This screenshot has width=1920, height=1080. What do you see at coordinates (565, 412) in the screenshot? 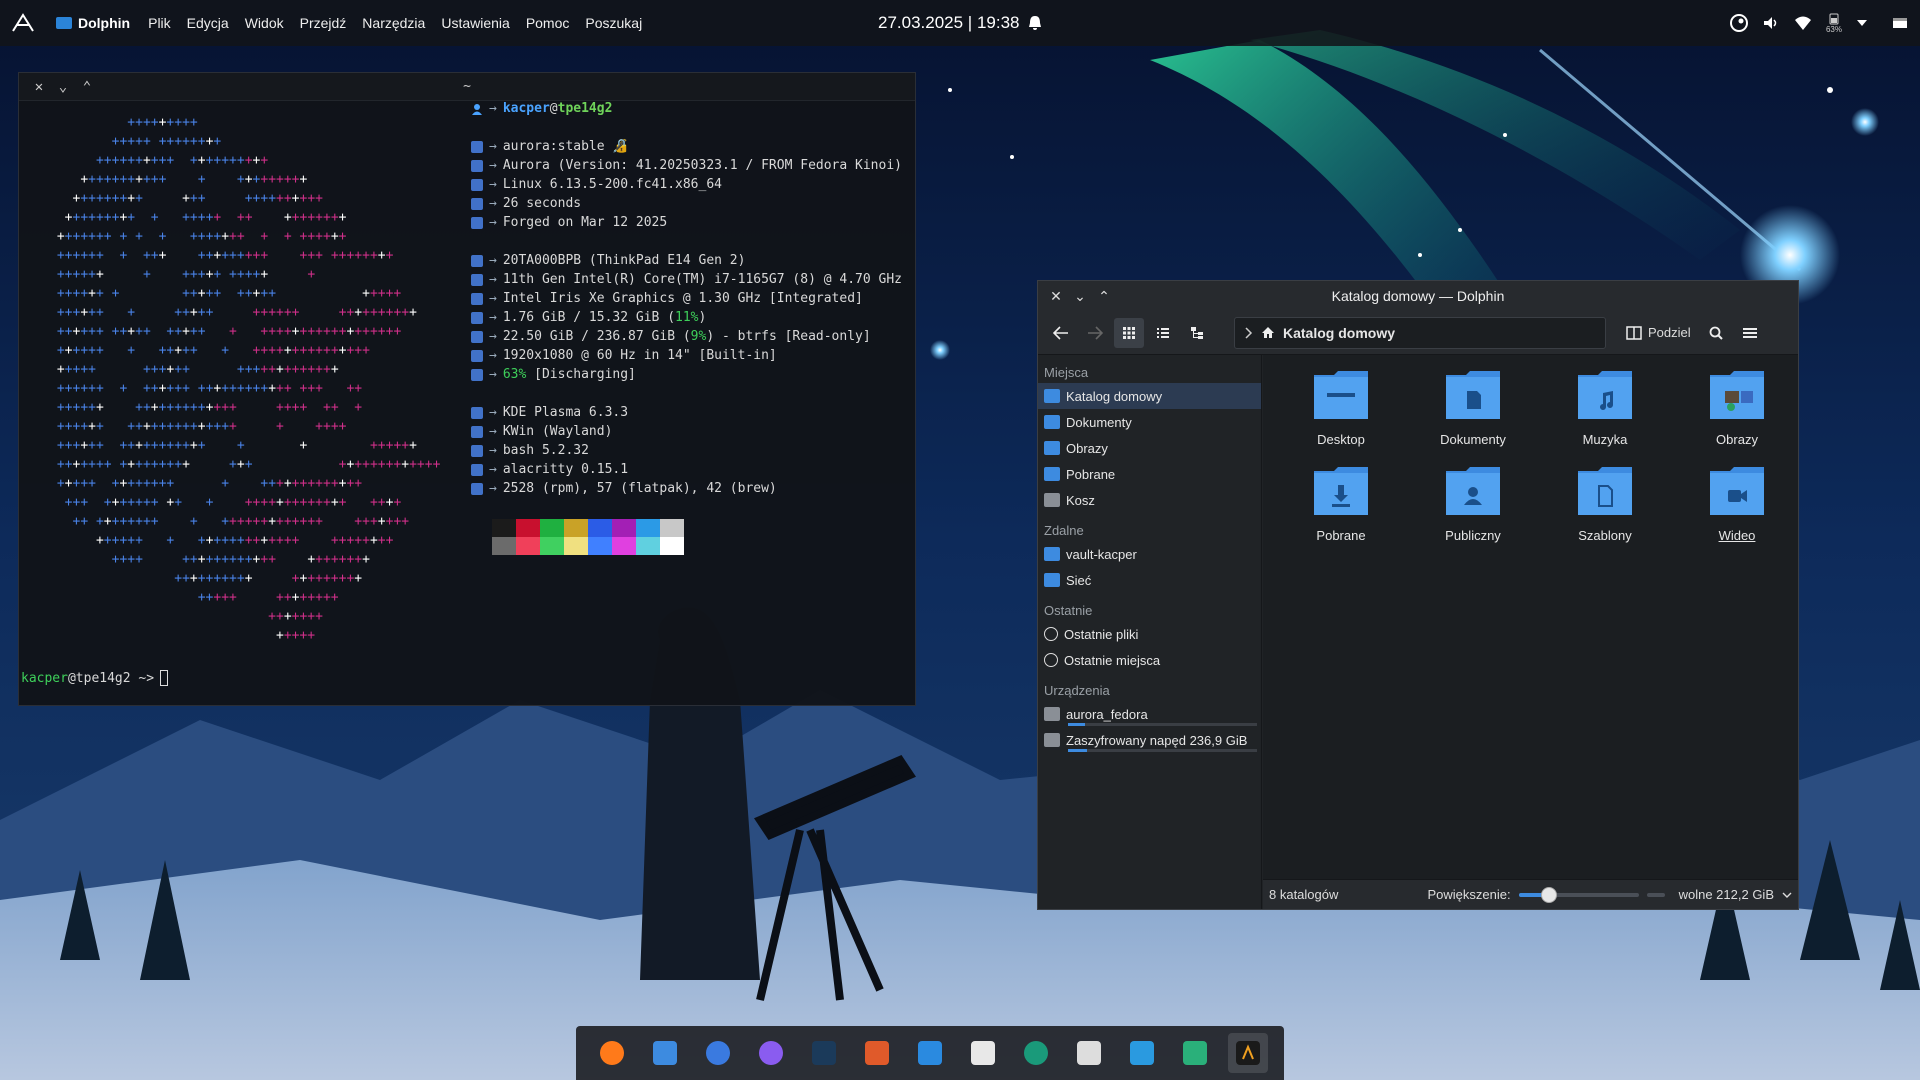
I see `info-text: KDE Plasma 6.3.3` at bounding box center [565, 412].